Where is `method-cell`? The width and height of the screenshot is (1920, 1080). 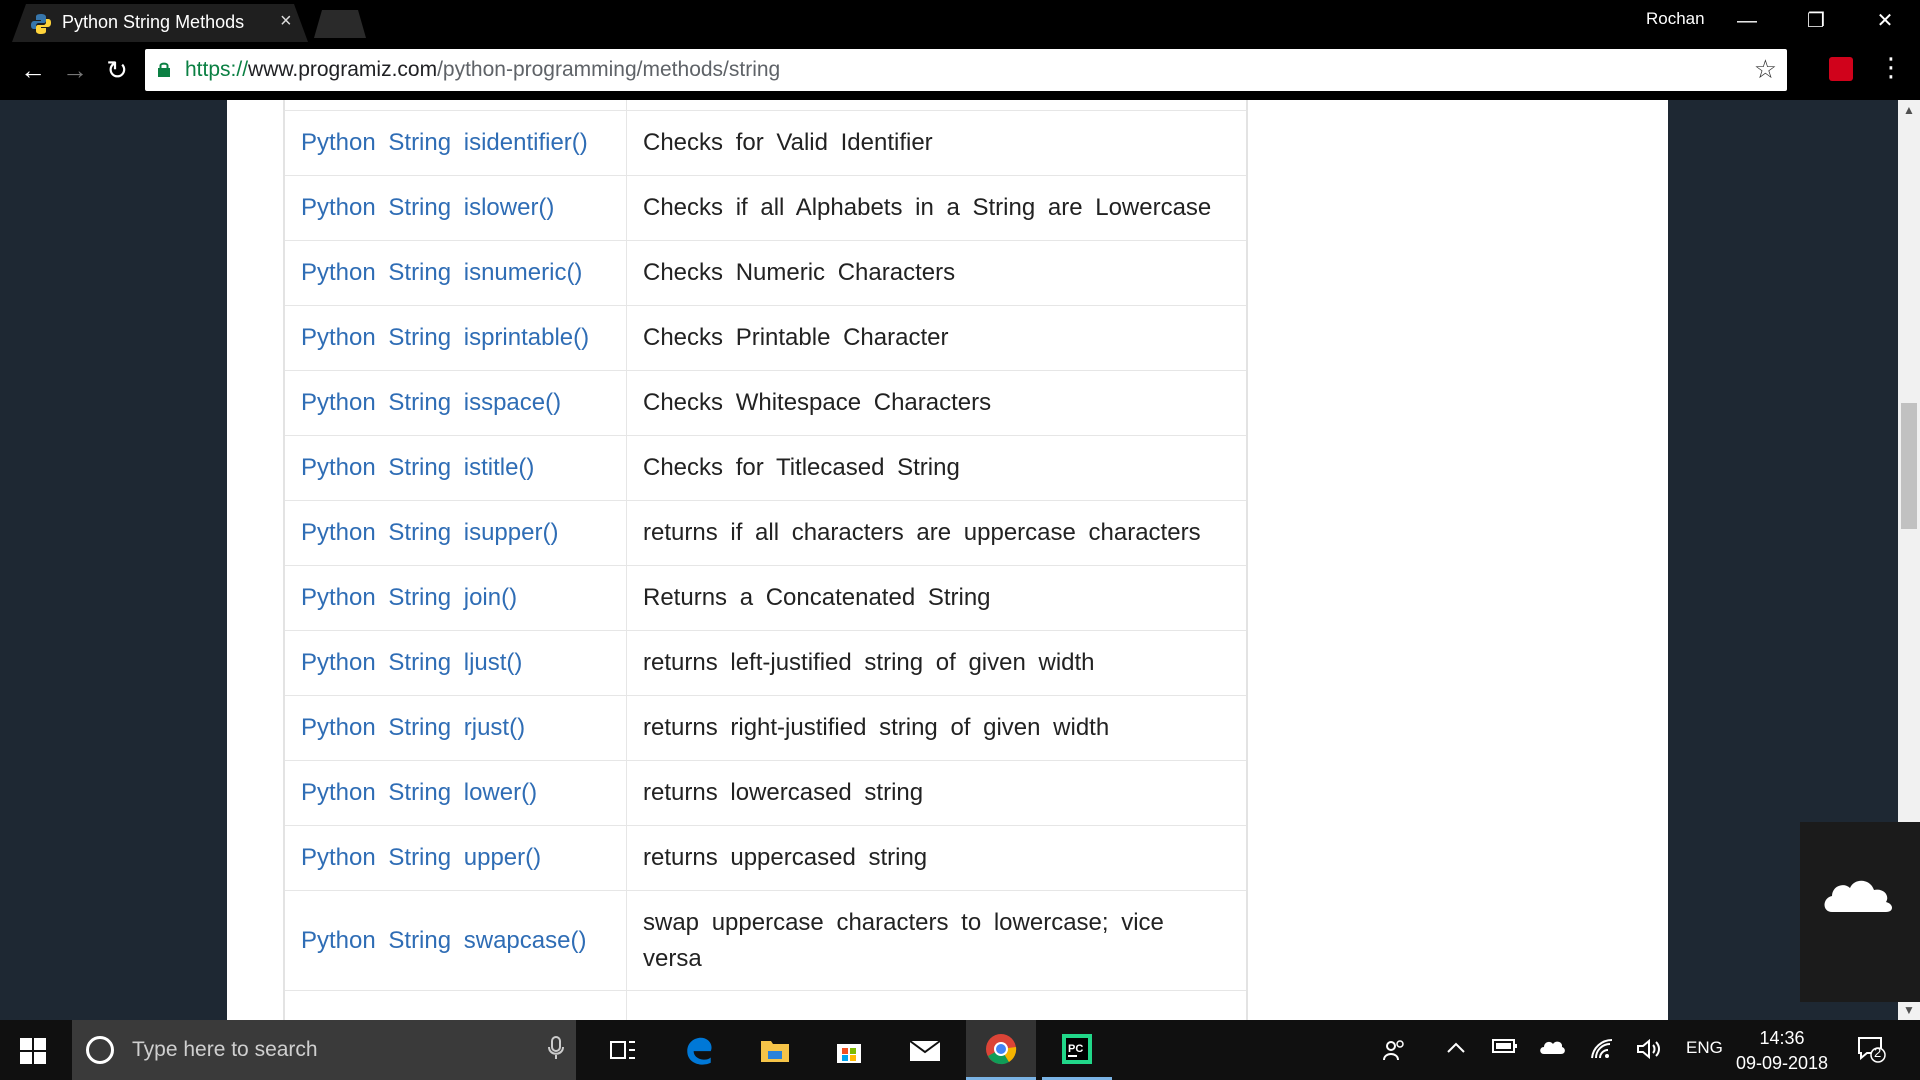 method-cell is located at coordinates (456, 1005).